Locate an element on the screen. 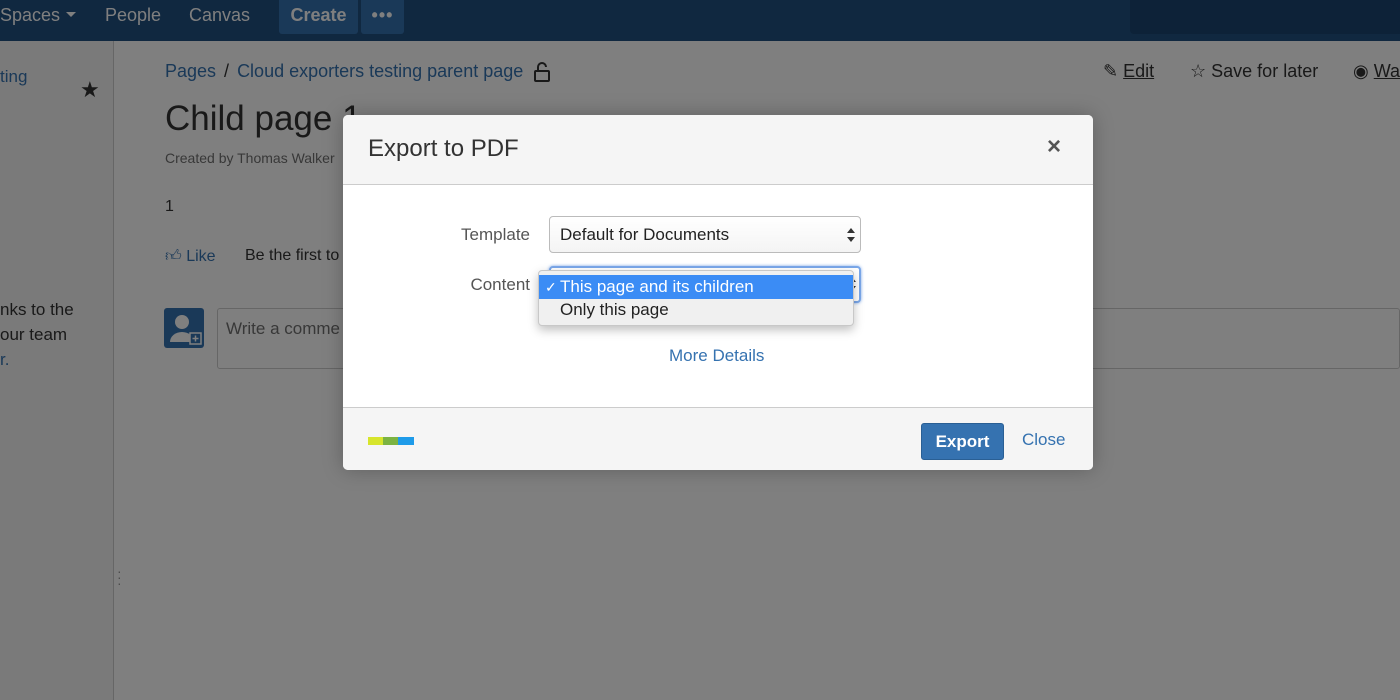 The image size is (1400, 700). content-option-only-this-page: Only this page is located at coordinates (696, 310).